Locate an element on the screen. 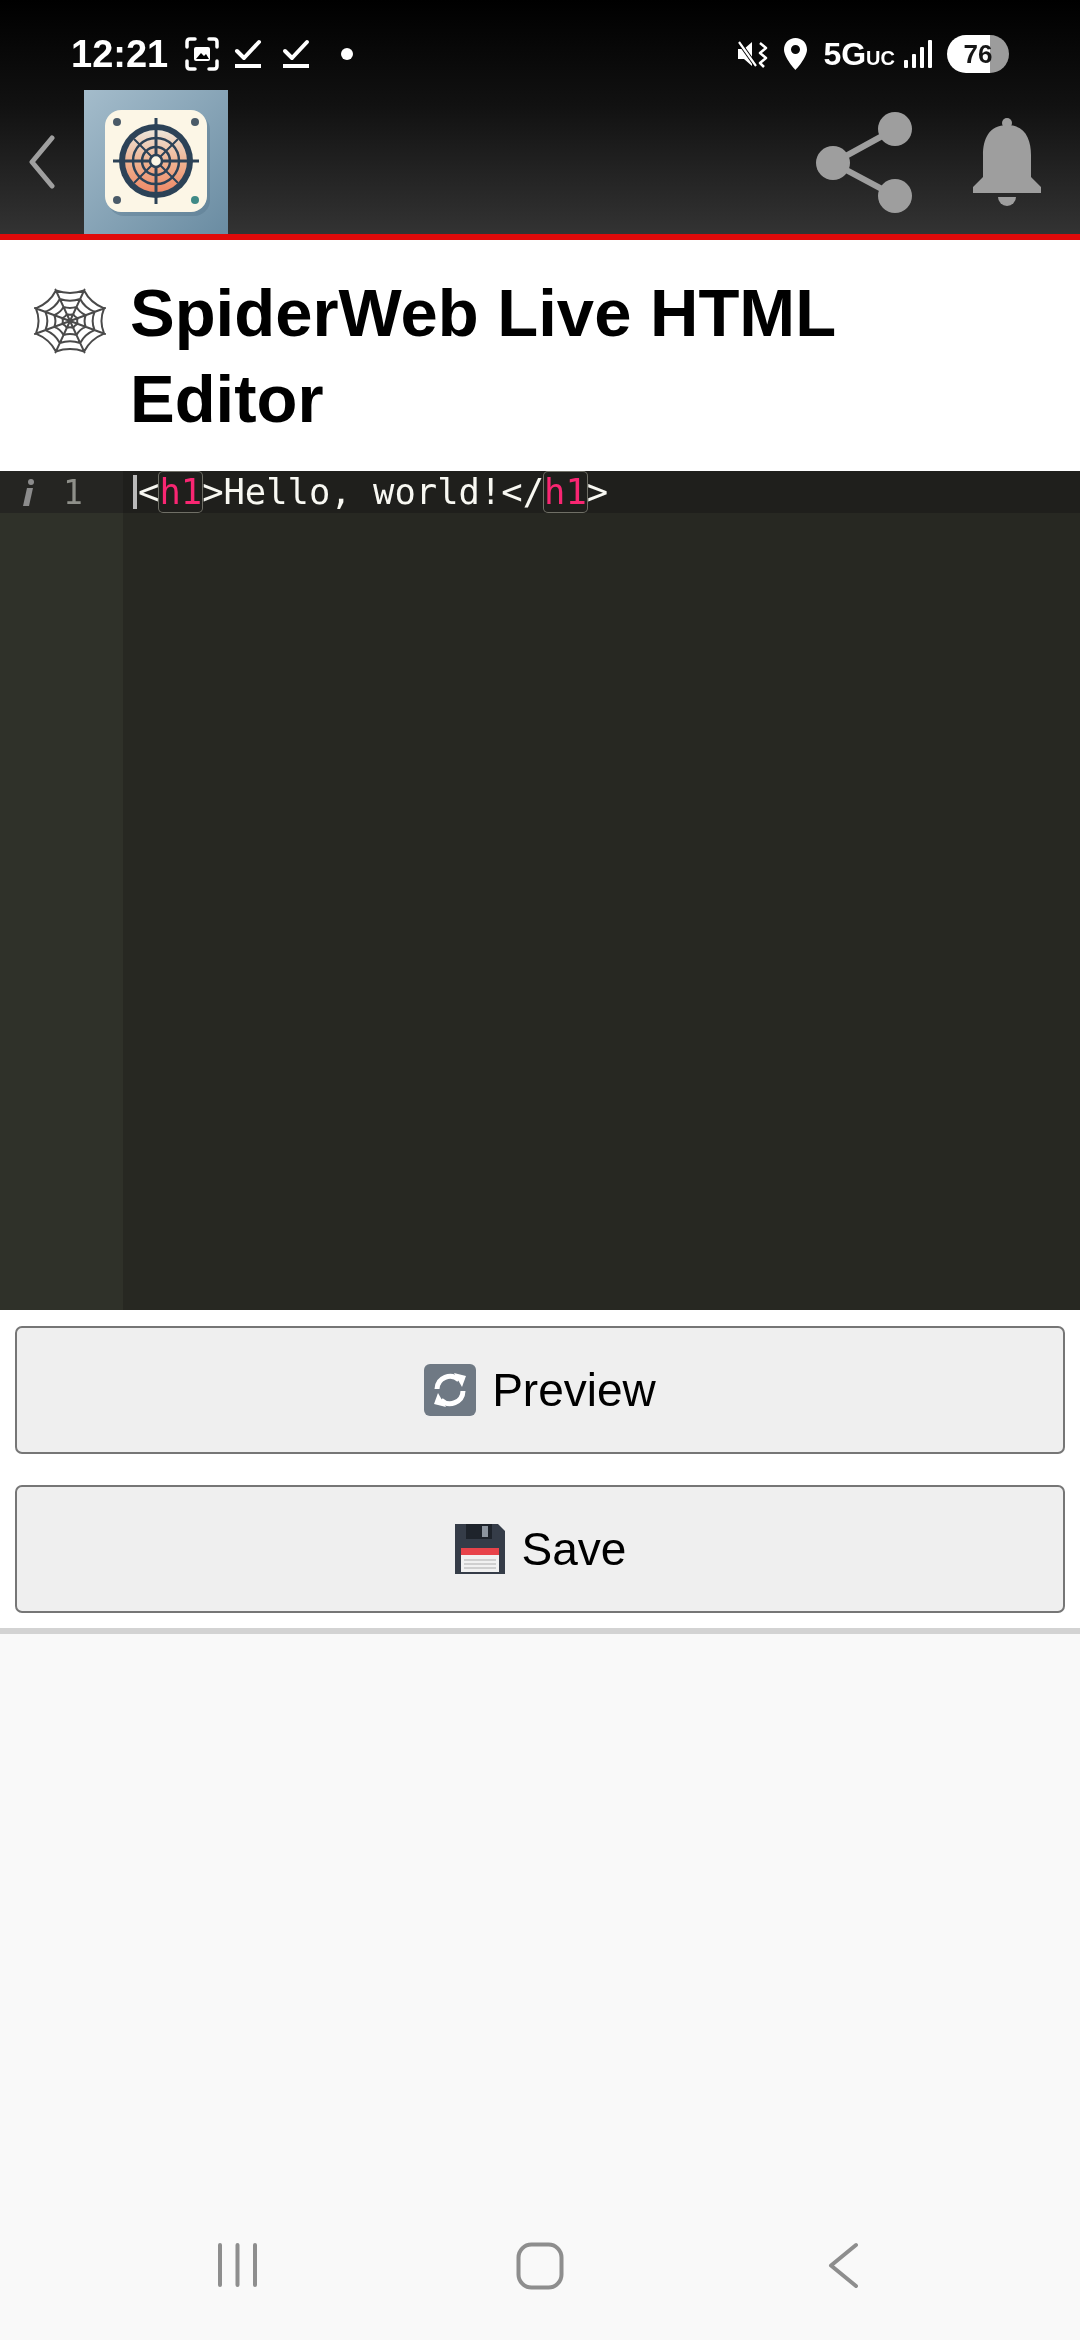 The image size is (1080, 2340). text-cursor is located at coordinates (135, 492).